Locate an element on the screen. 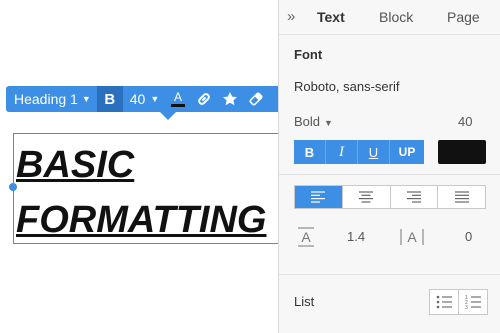 The width and height of the screenshot is (500, 333). letter-spacing-icon: A is located at coordinates (412, 237).